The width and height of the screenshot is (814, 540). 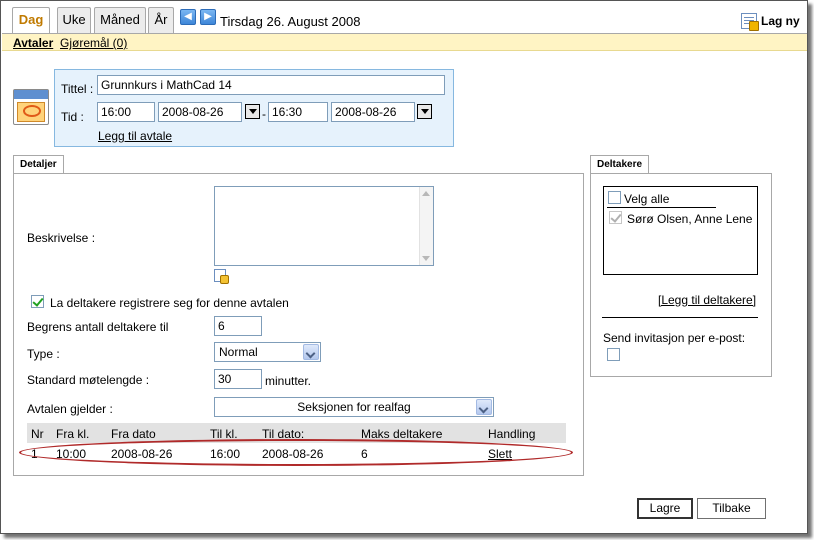 I want to click on col-from-time: Fra kl., so click(x=73, y=434).